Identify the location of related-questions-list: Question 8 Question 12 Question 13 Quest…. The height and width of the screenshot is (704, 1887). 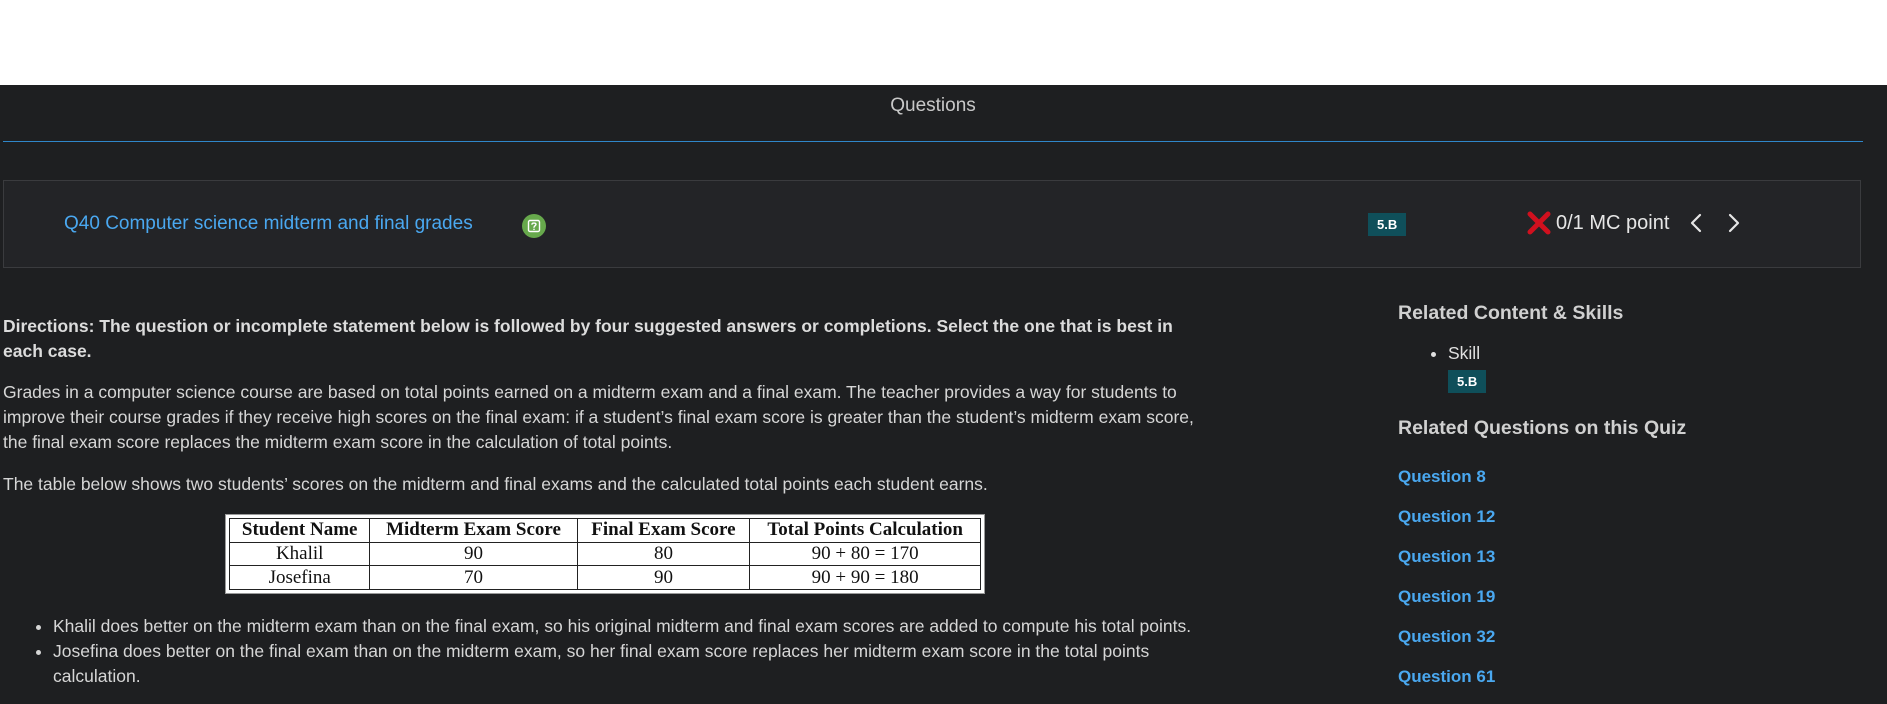
(1628, 577).